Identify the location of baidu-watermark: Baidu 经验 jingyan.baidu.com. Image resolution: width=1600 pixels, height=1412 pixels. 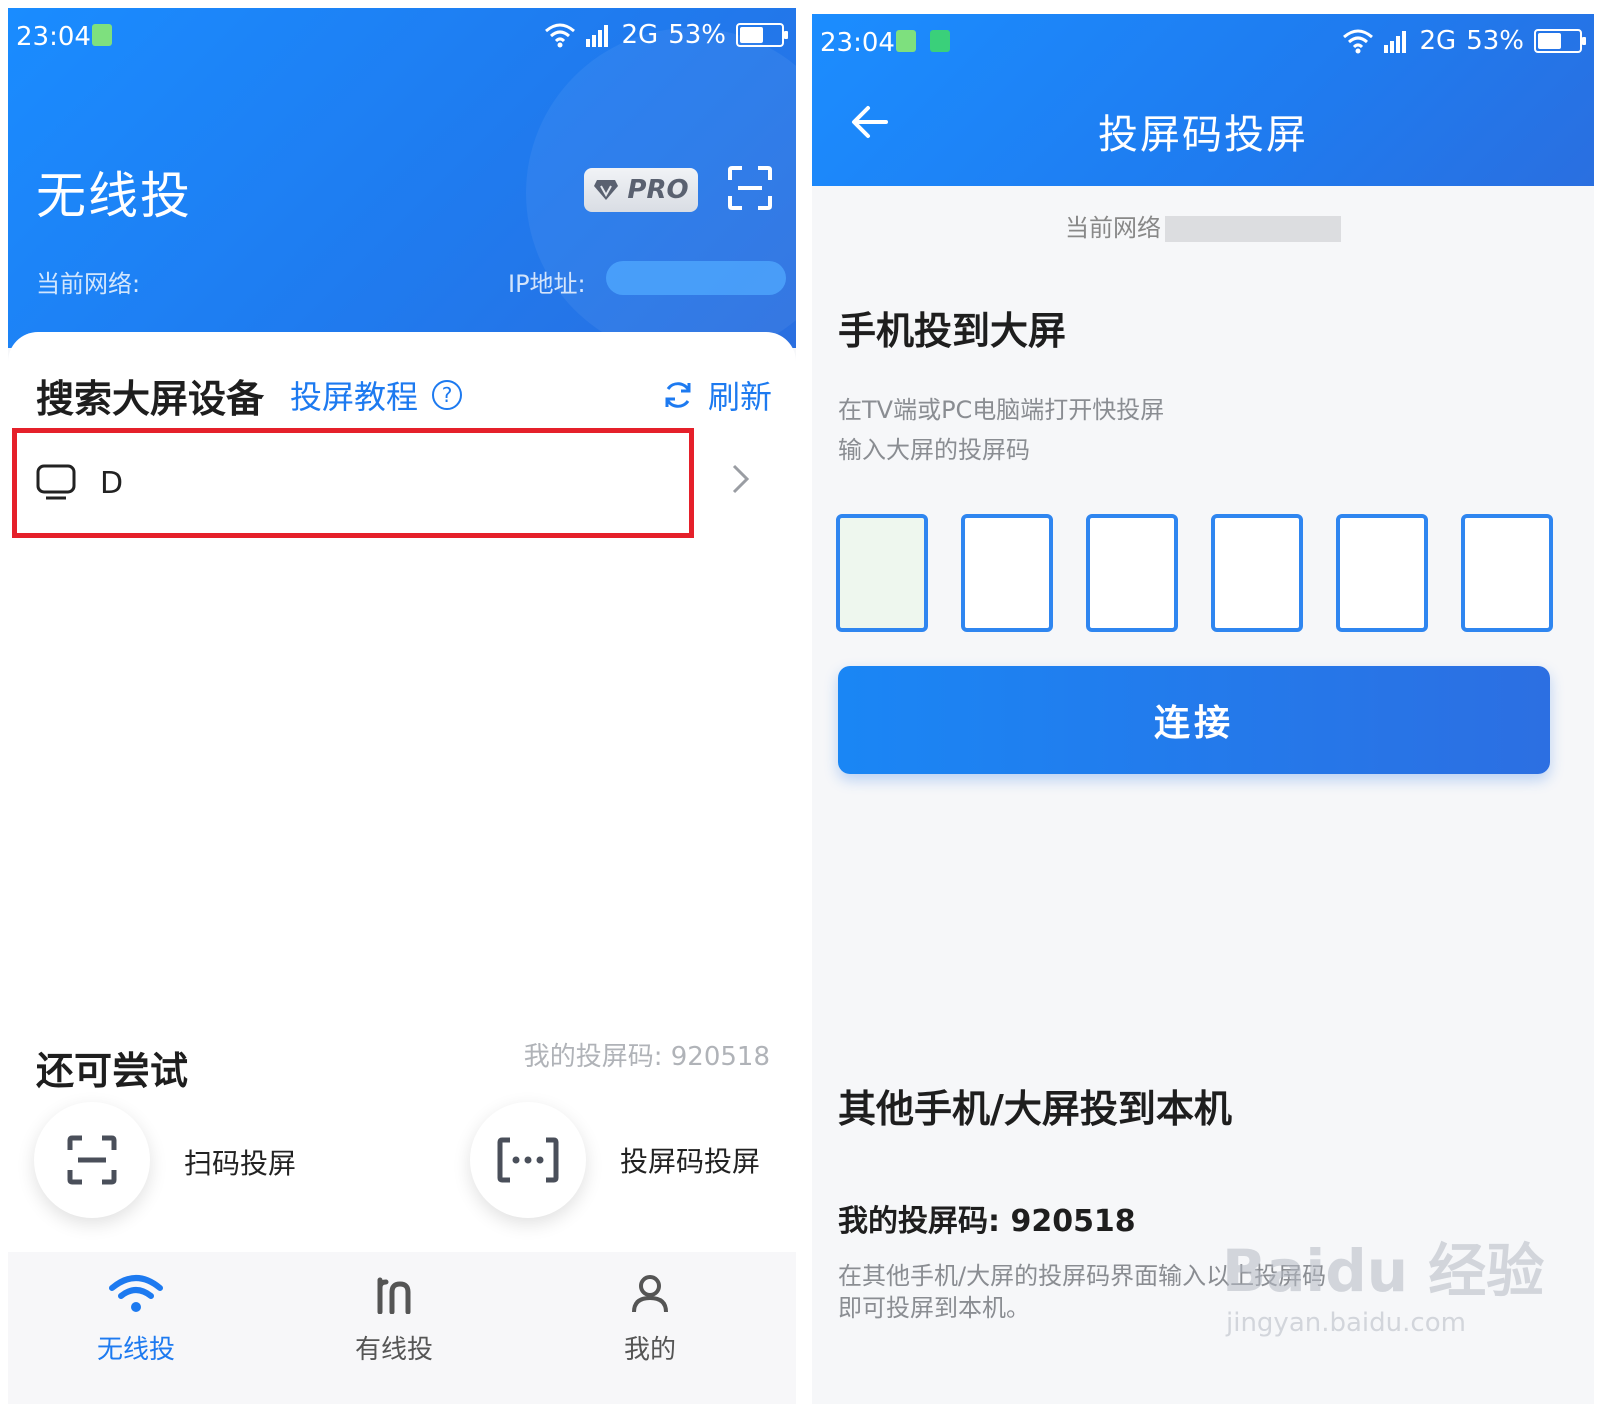
(1383, 1281).